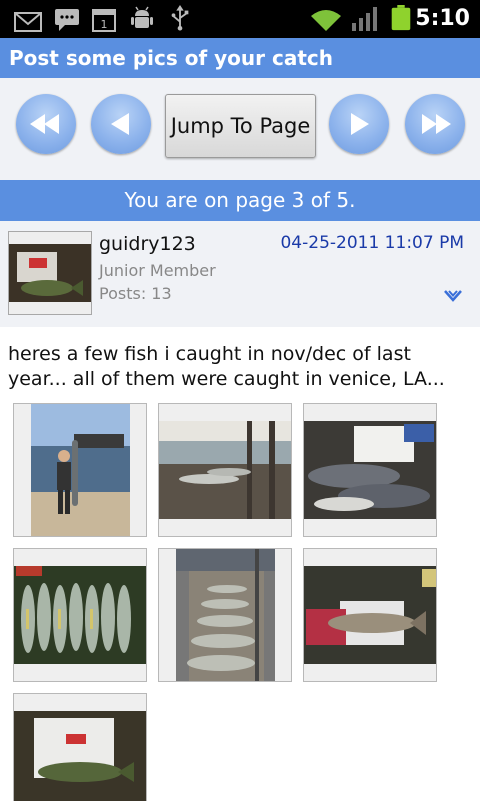 Image resolution: width=480 pixels, height=801 pixels. I want to click on chevron-down-icon, so click(453, 296).